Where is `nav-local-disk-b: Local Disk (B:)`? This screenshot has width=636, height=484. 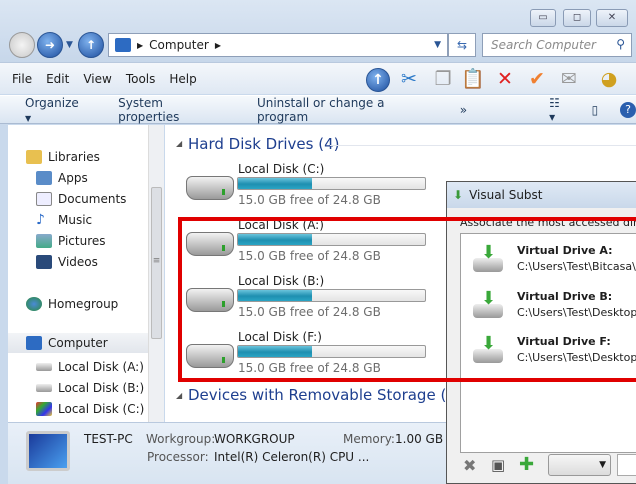
nav-local-disk-b: Local Disk (B:) is located at coordinates (90, 388).